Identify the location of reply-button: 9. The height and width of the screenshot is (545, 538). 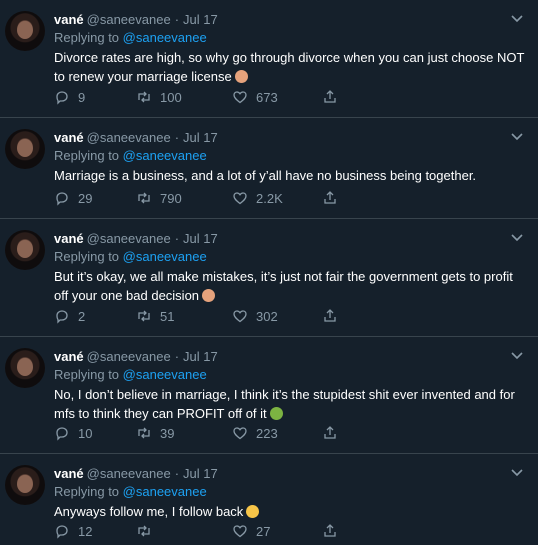
(69, 97).